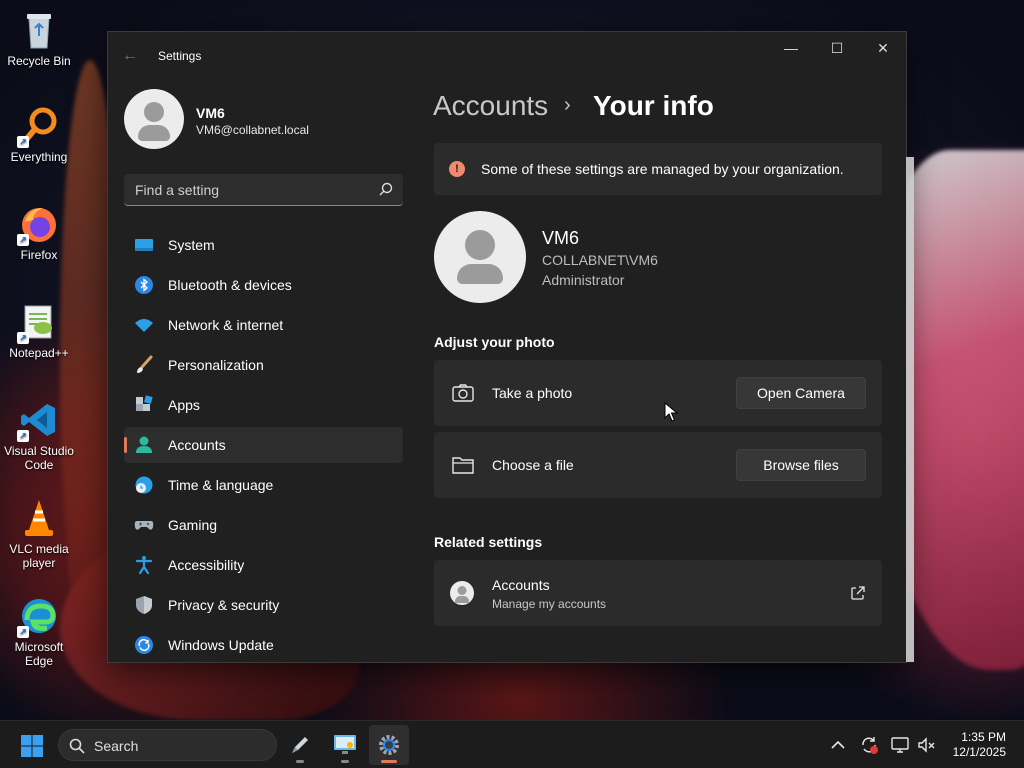 The image size is (1024, 768). What do you see at coordinates (457, 169) in the screenshot?
I see `info-warning-icon: !` at bounding box center [457, 169].